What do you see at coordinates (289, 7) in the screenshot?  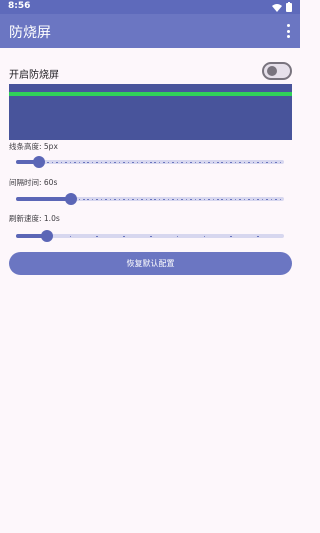 I see `battery-icon` at bounding box center [289, 7].